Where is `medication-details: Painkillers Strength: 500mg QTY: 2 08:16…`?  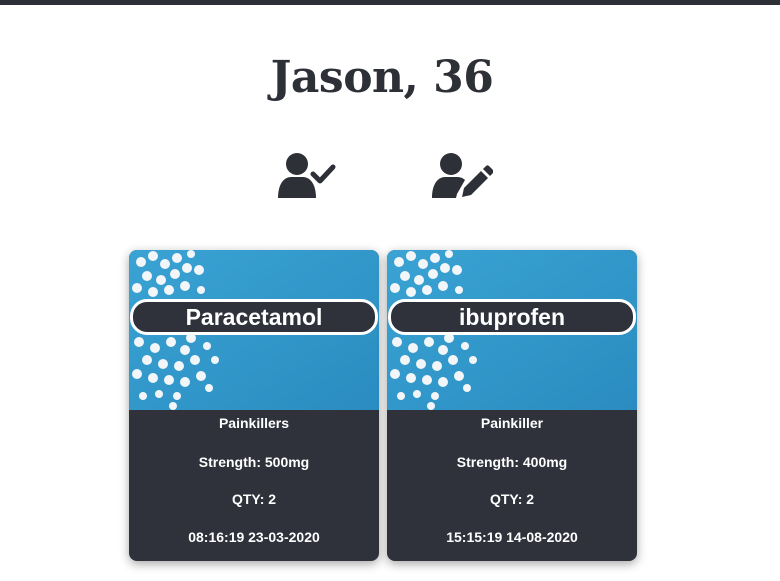 medication-details: Painkillers Strength: 500mg QTY: 2 08:16… is located at coordinates (254, 485).